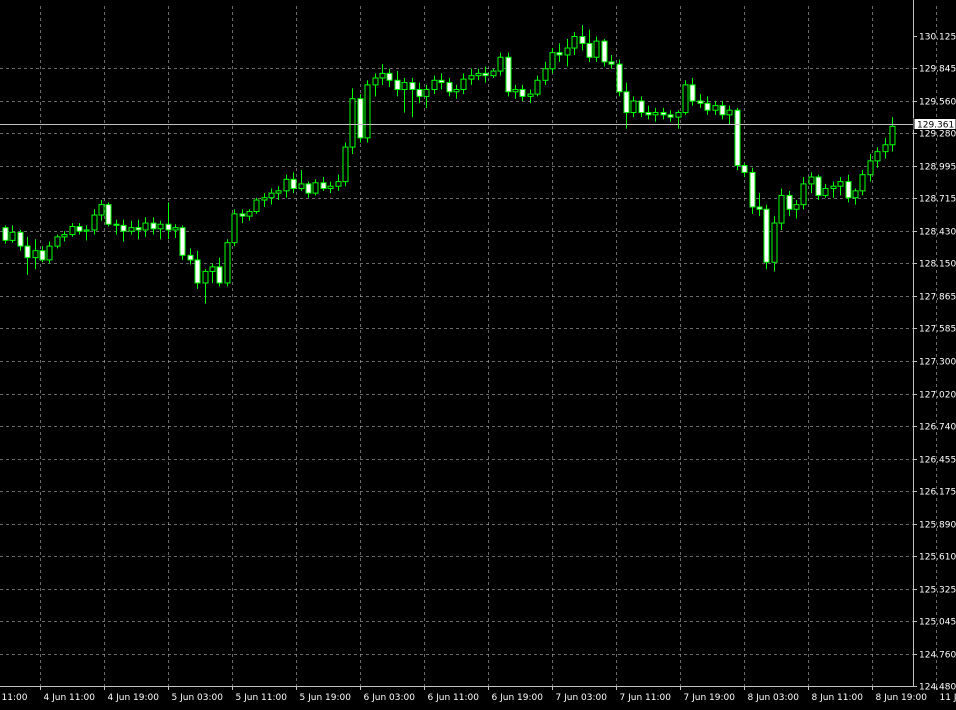  I want to click on x-tick-label: 4 Jun 11:00, so click(14, 698).